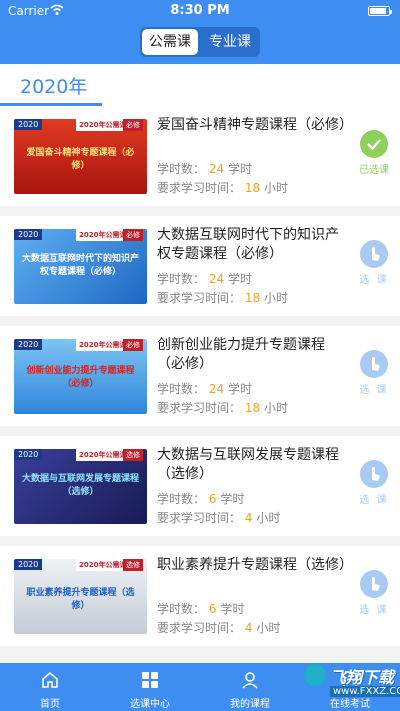 The height and width of the screenshot is (711, 400). What do you see at coordinates (248, 244) in the screenshot?
I see `course-title: 大数据互联网时代下的知识产权专题课程（必修）` at bounding box center [248, 244].